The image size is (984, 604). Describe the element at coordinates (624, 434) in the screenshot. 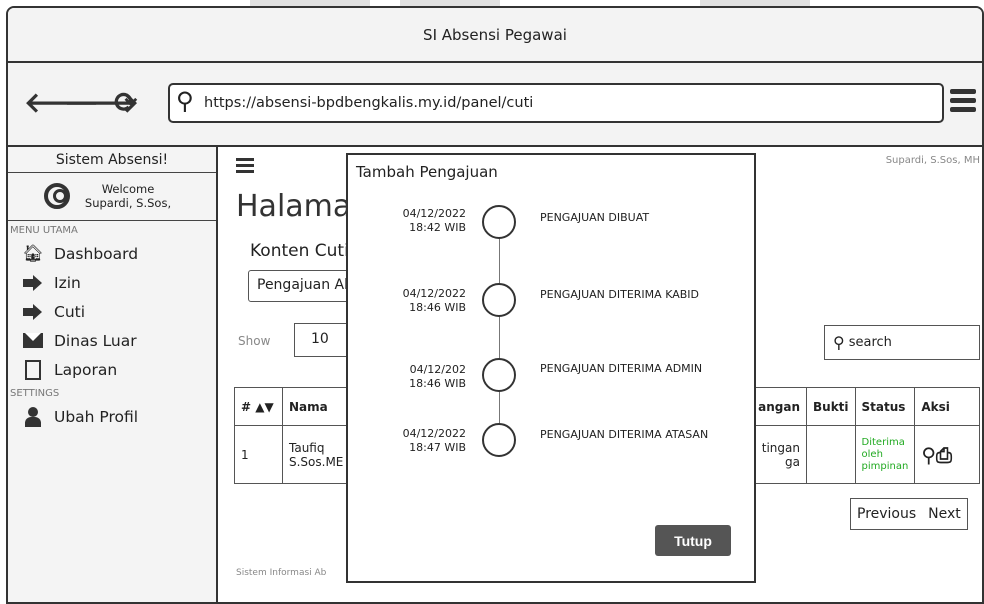

I see `timeline-label: PENGAJUAN DITERIMA ATASAN` at that location.